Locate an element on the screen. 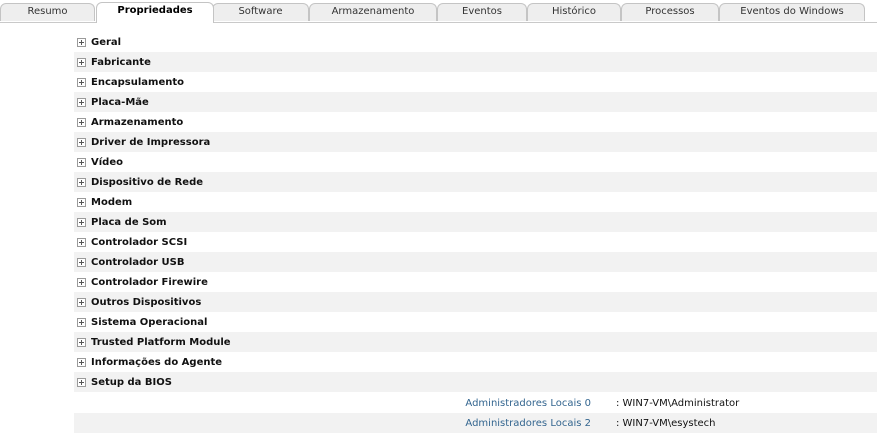 This screenshot has height=443, width=877. tree-item-setup-da-bios: Setup da BIOS is located at coordinates (475, 382).